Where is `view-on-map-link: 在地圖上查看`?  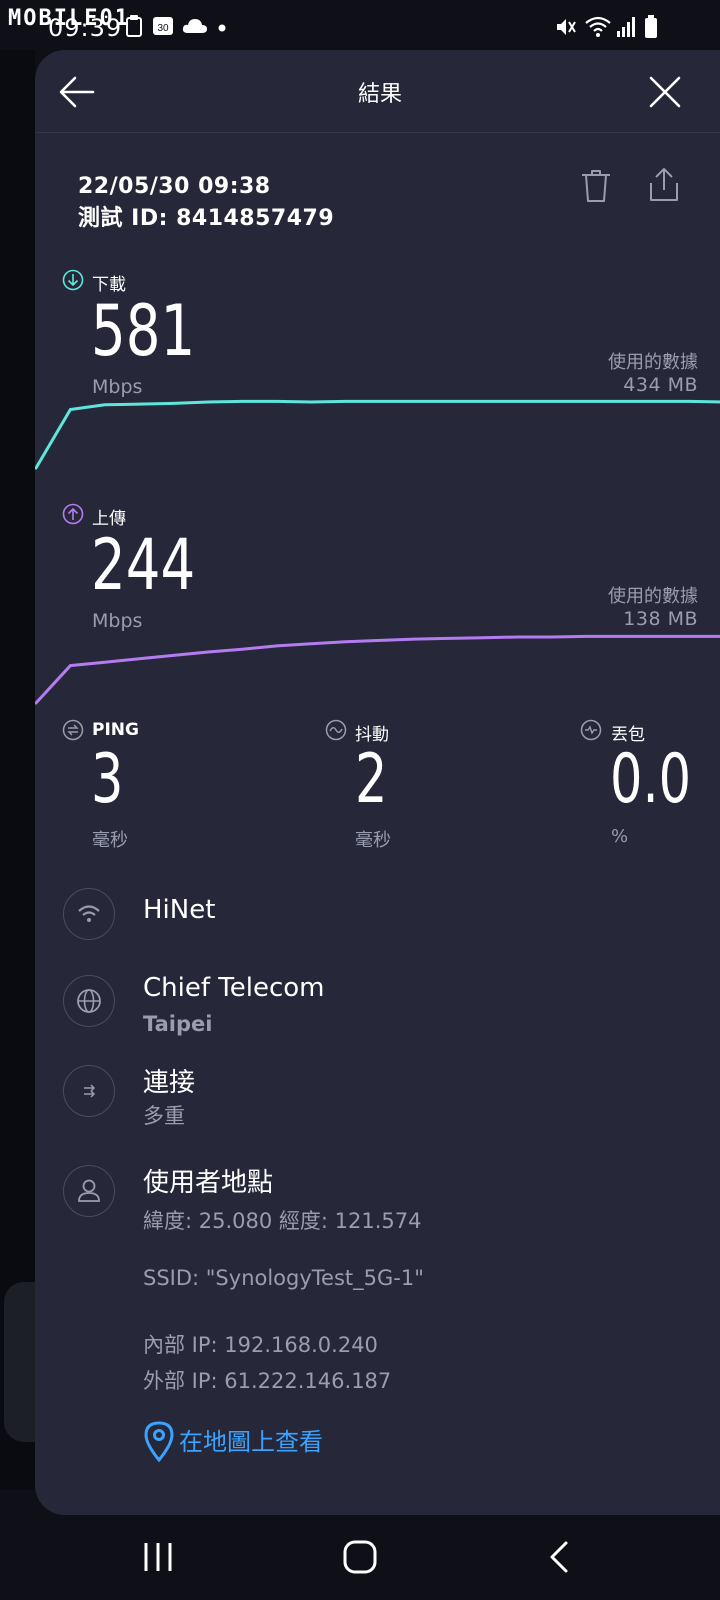
view-on-map-link: 在地圖上查看 is located at coordinates (251, 1439).